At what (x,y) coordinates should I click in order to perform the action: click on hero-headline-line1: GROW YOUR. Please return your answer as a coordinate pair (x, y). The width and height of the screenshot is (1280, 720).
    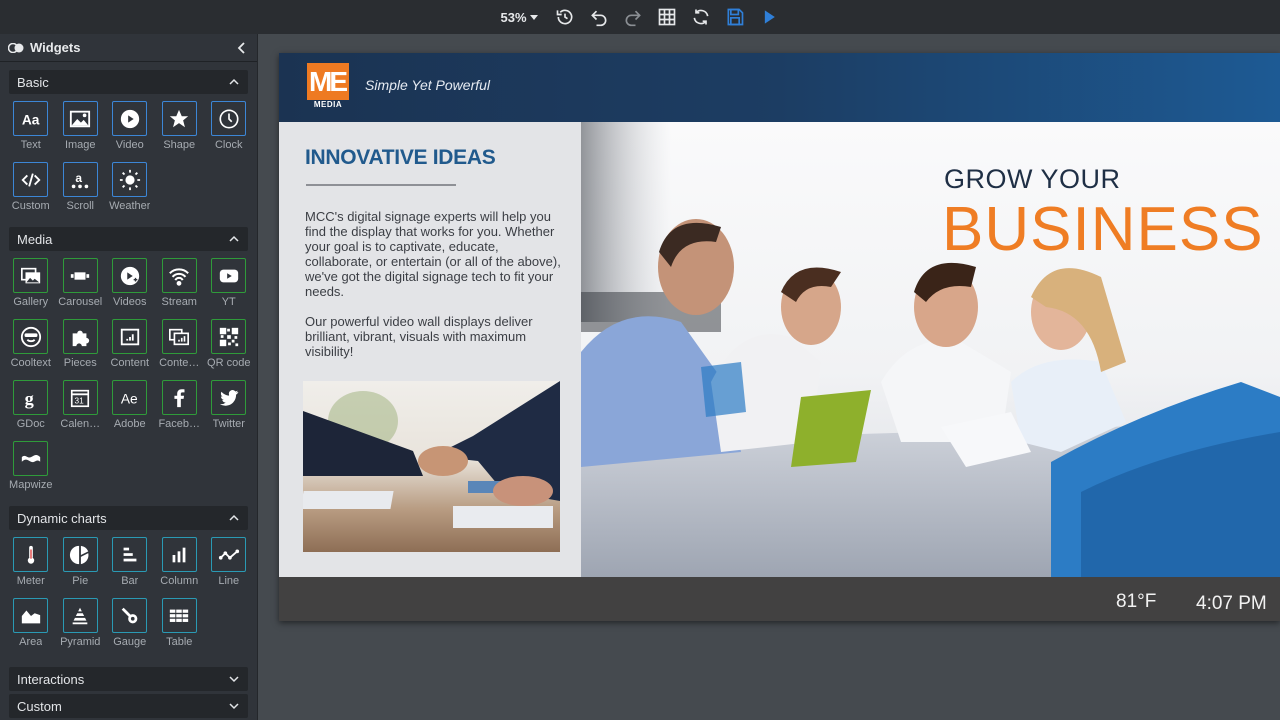
    Looking at the image, I should click on (1032, 179).